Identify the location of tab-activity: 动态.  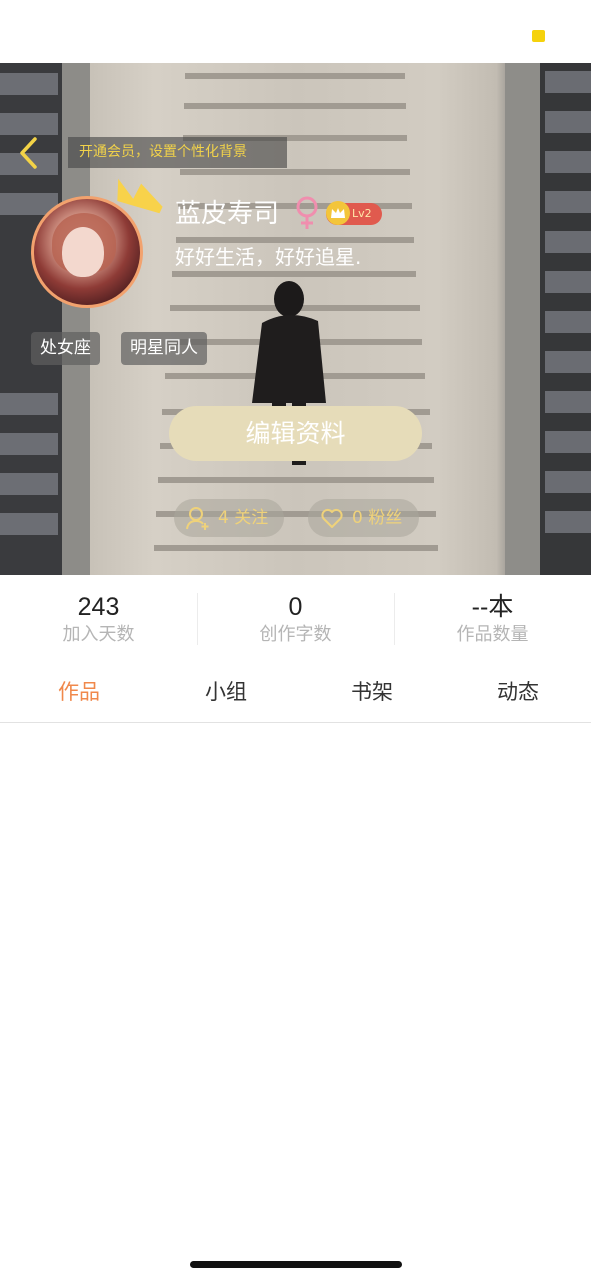
(517, 693).